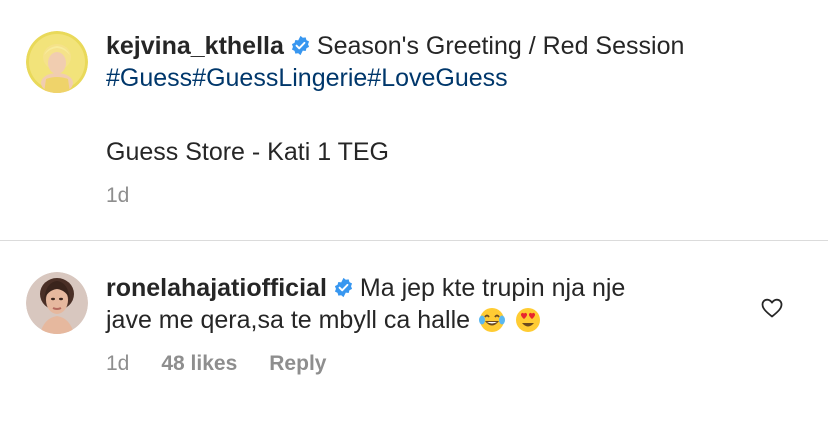 The height and width of the screenshot is (424, 828). I want to click on comment-body-line-1: Ma jep kte trupin nja nje, so click(492, 288).